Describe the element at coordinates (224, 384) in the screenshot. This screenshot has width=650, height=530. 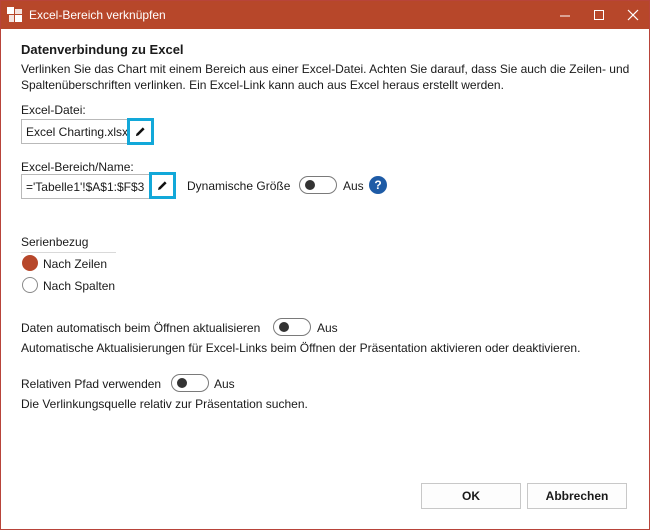
I see `relative-path-state: Aus` at that location.